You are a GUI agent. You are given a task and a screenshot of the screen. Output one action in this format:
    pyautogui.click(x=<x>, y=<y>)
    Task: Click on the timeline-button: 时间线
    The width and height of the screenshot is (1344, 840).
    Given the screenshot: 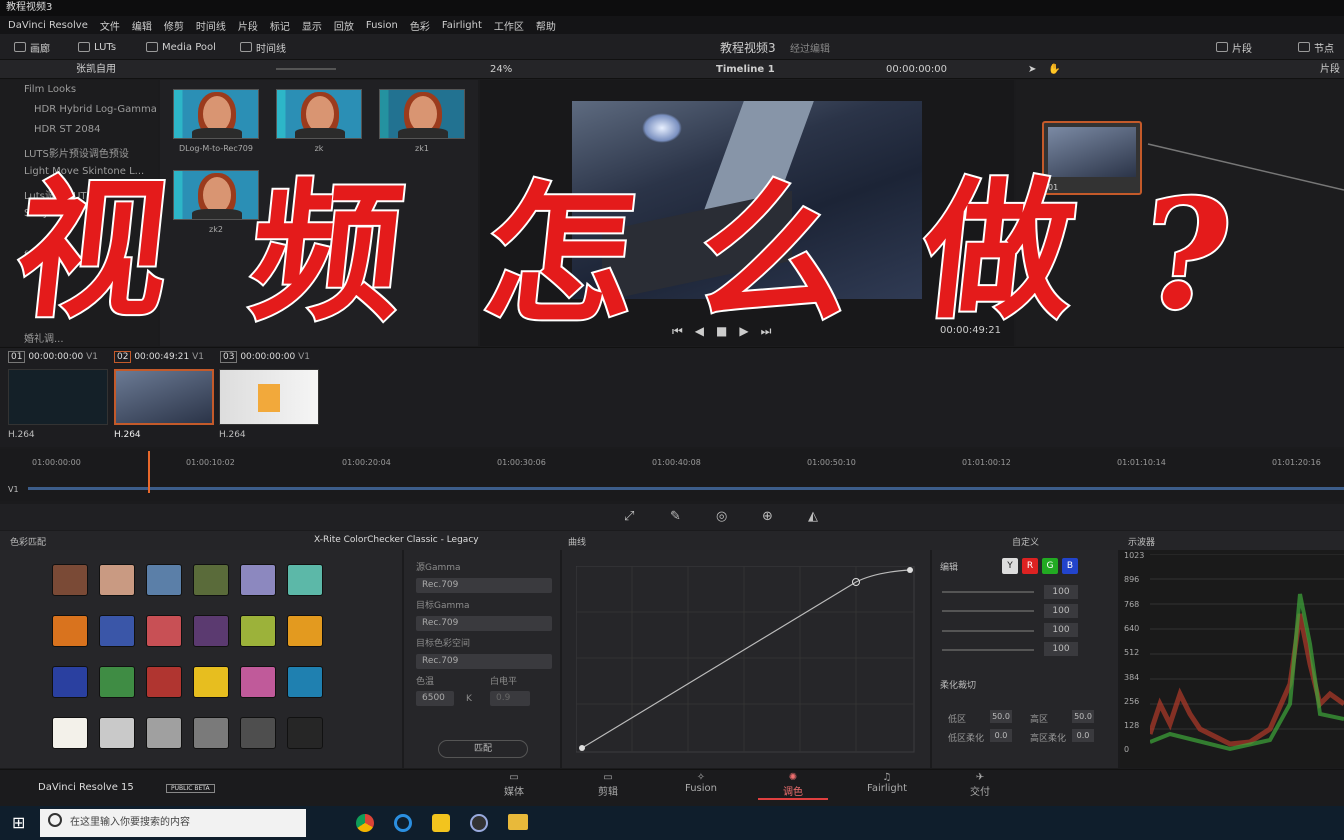 What is the action you would take?
    pyautogui.click(x=263, y=47)
    